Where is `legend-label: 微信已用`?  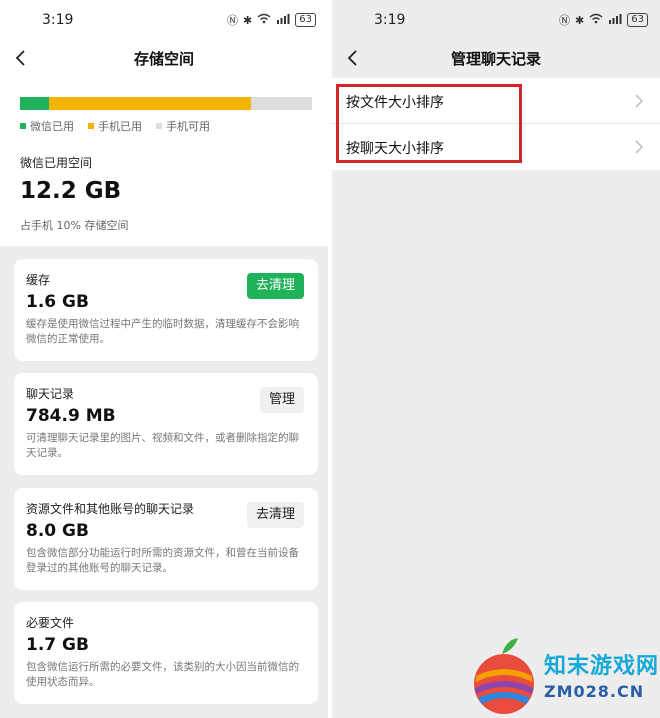 legend-label: 微信已用 is located at coordinates (52, 126).